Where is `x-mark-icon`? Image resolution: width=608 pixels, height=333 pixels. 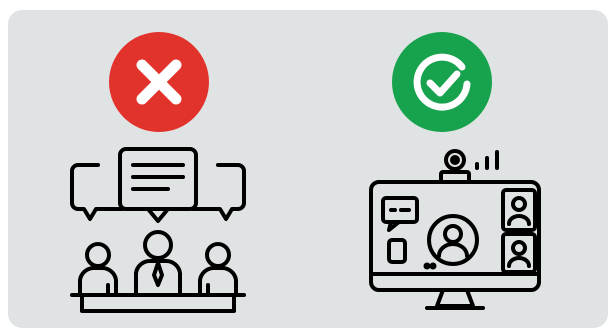
x-mark-icon is located at coordinates (159, 82).